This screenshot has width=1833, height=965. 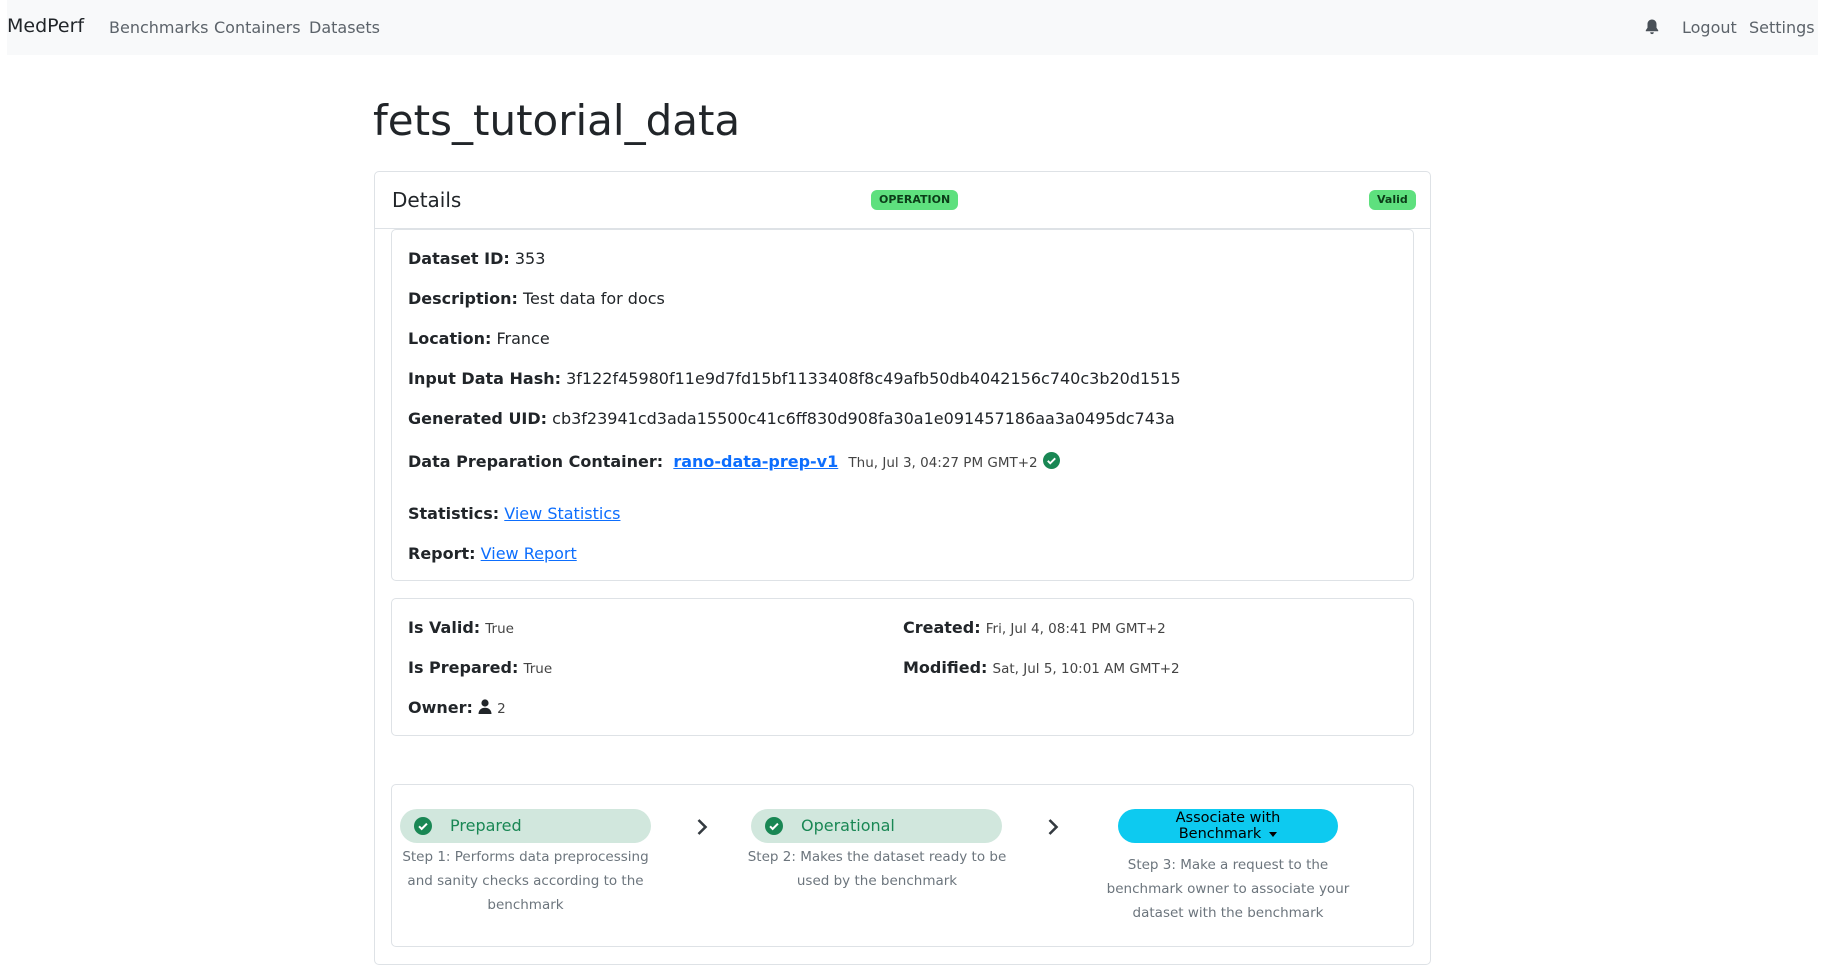 I want to click on owner-value: 2, so click(x=501, y=709).